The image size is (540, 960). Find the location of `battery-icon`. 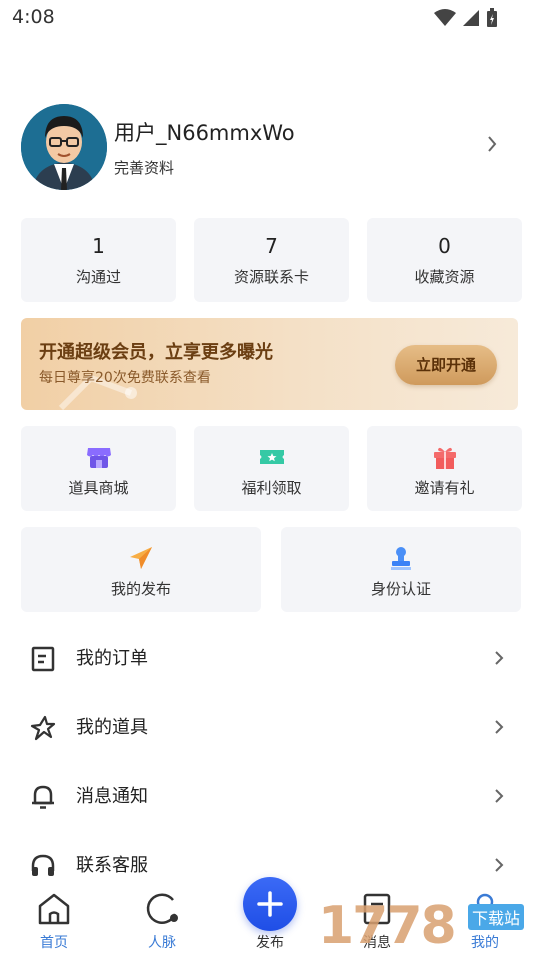

battery-icon is located at coordinates (492, 17).